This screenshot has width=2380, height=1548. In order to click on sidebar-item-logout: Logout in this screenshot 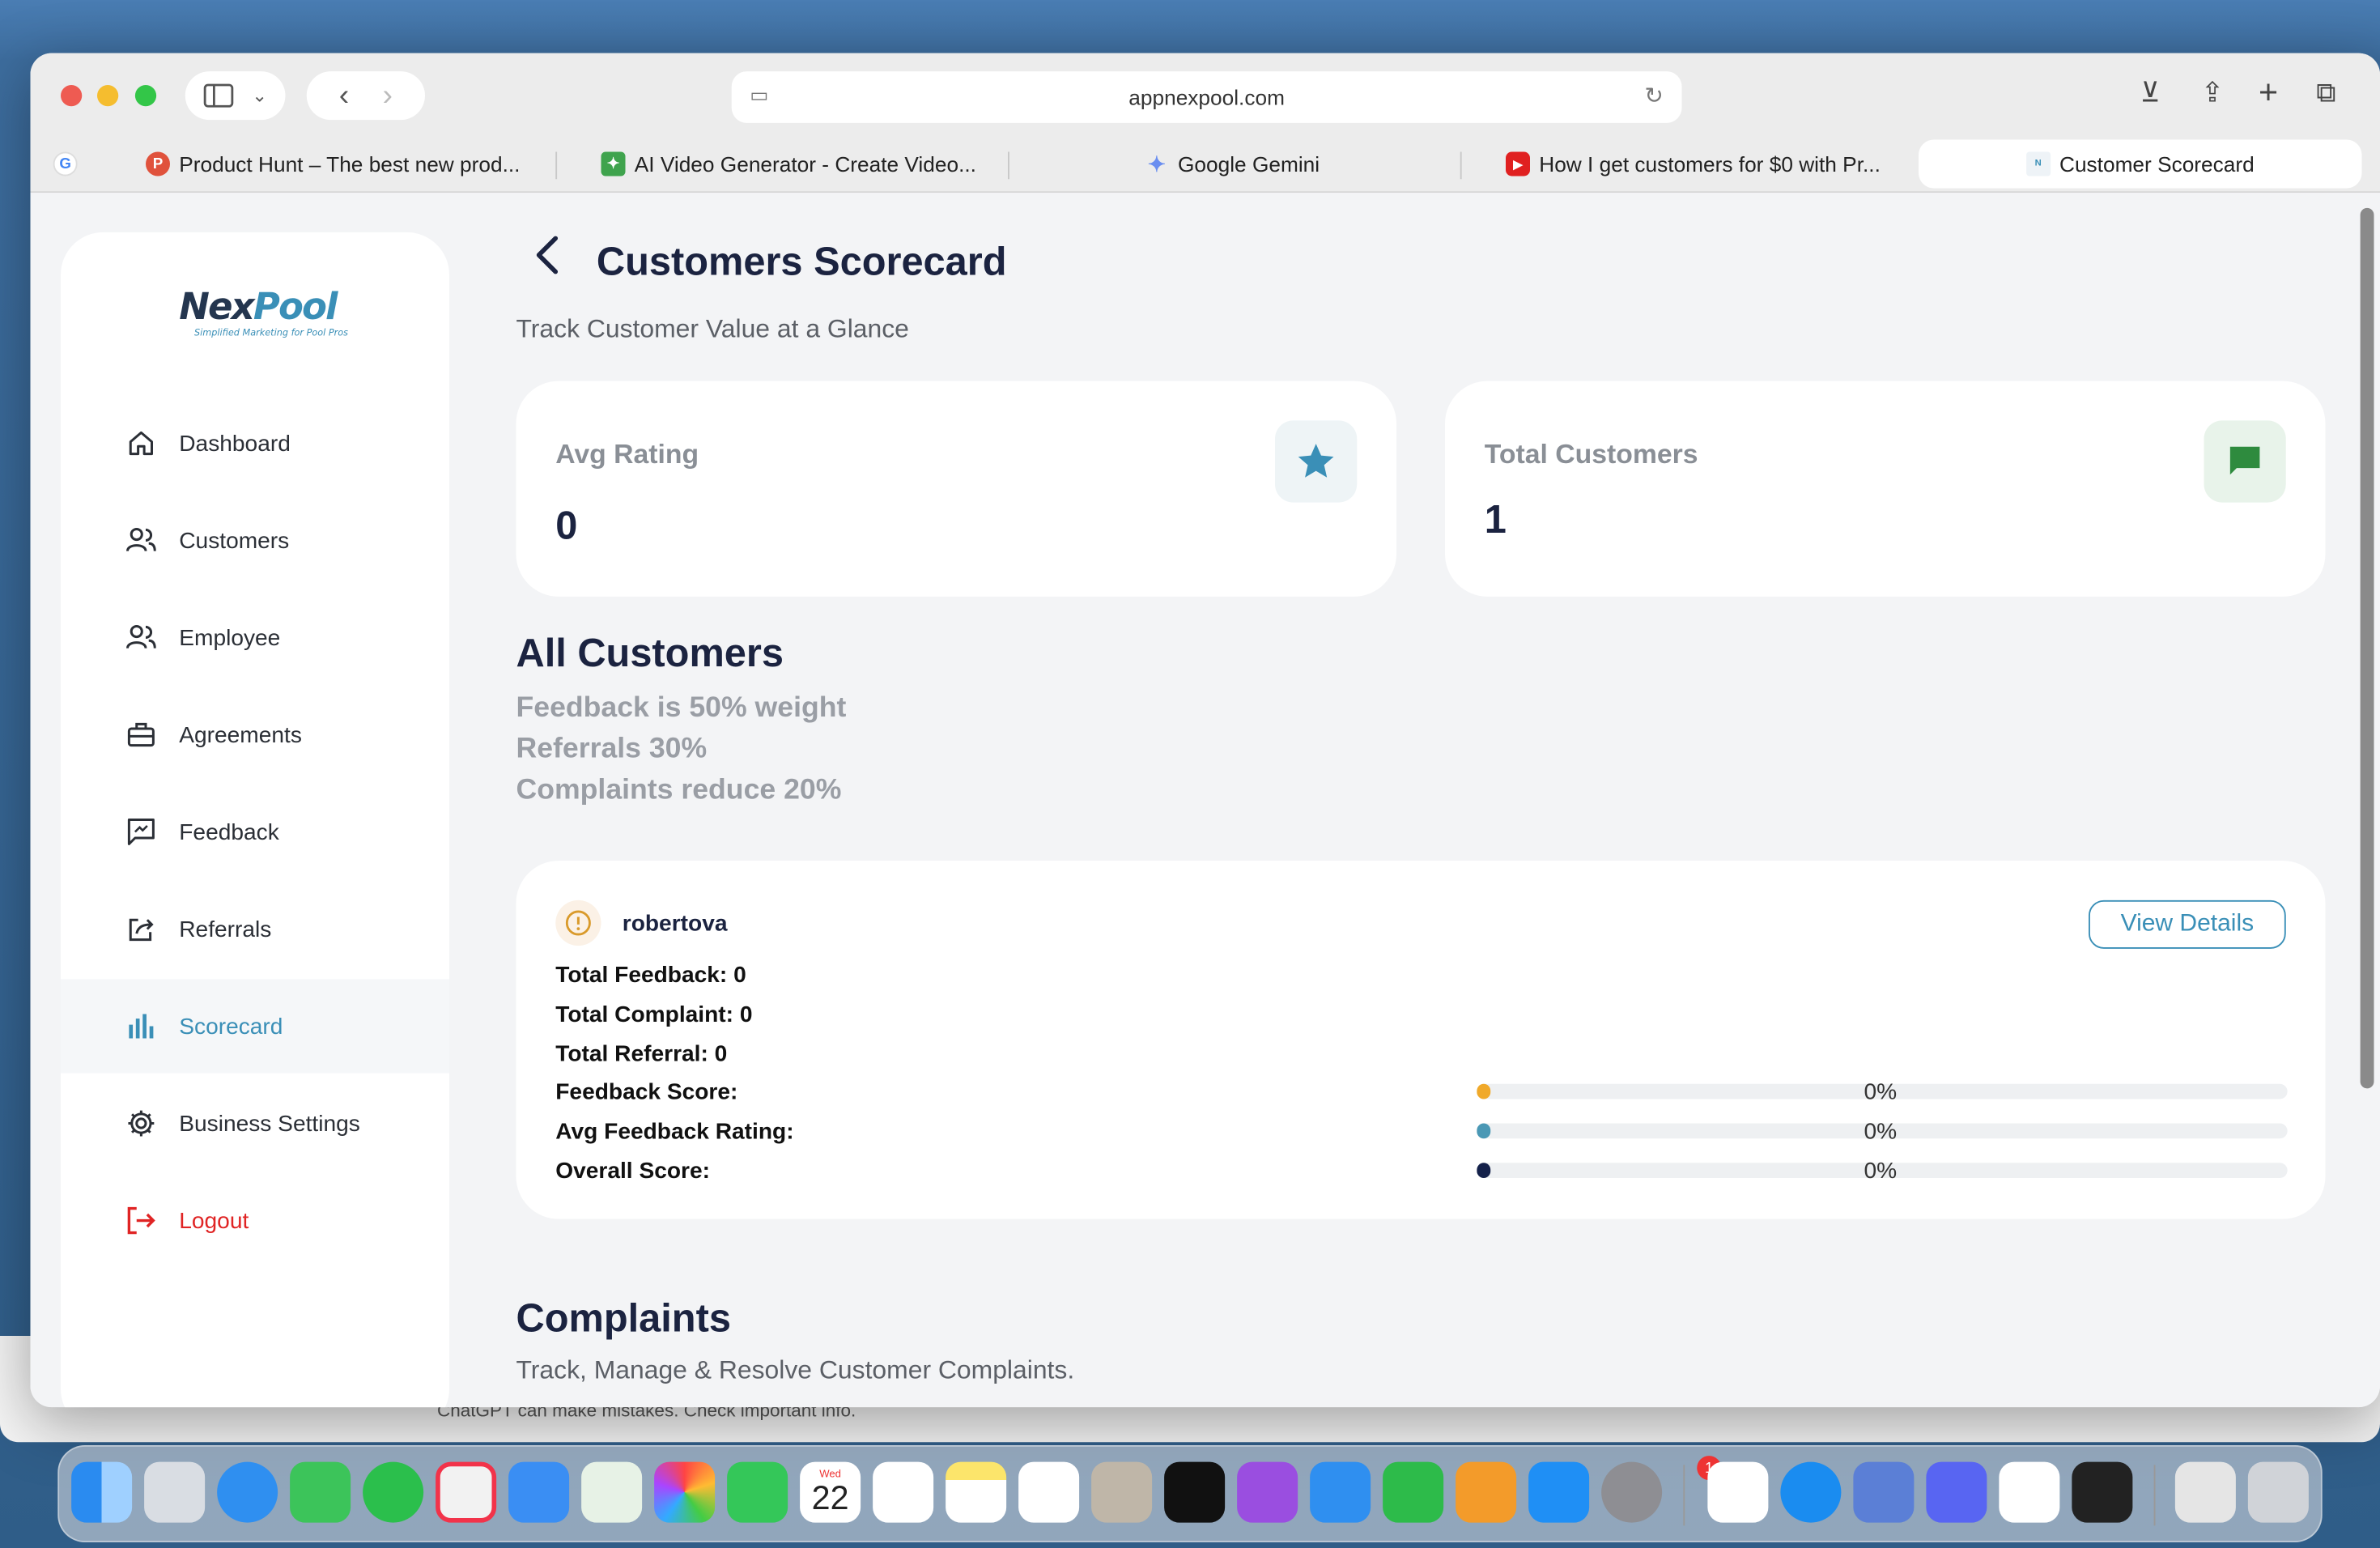, I will do `click(255, 1220)`.